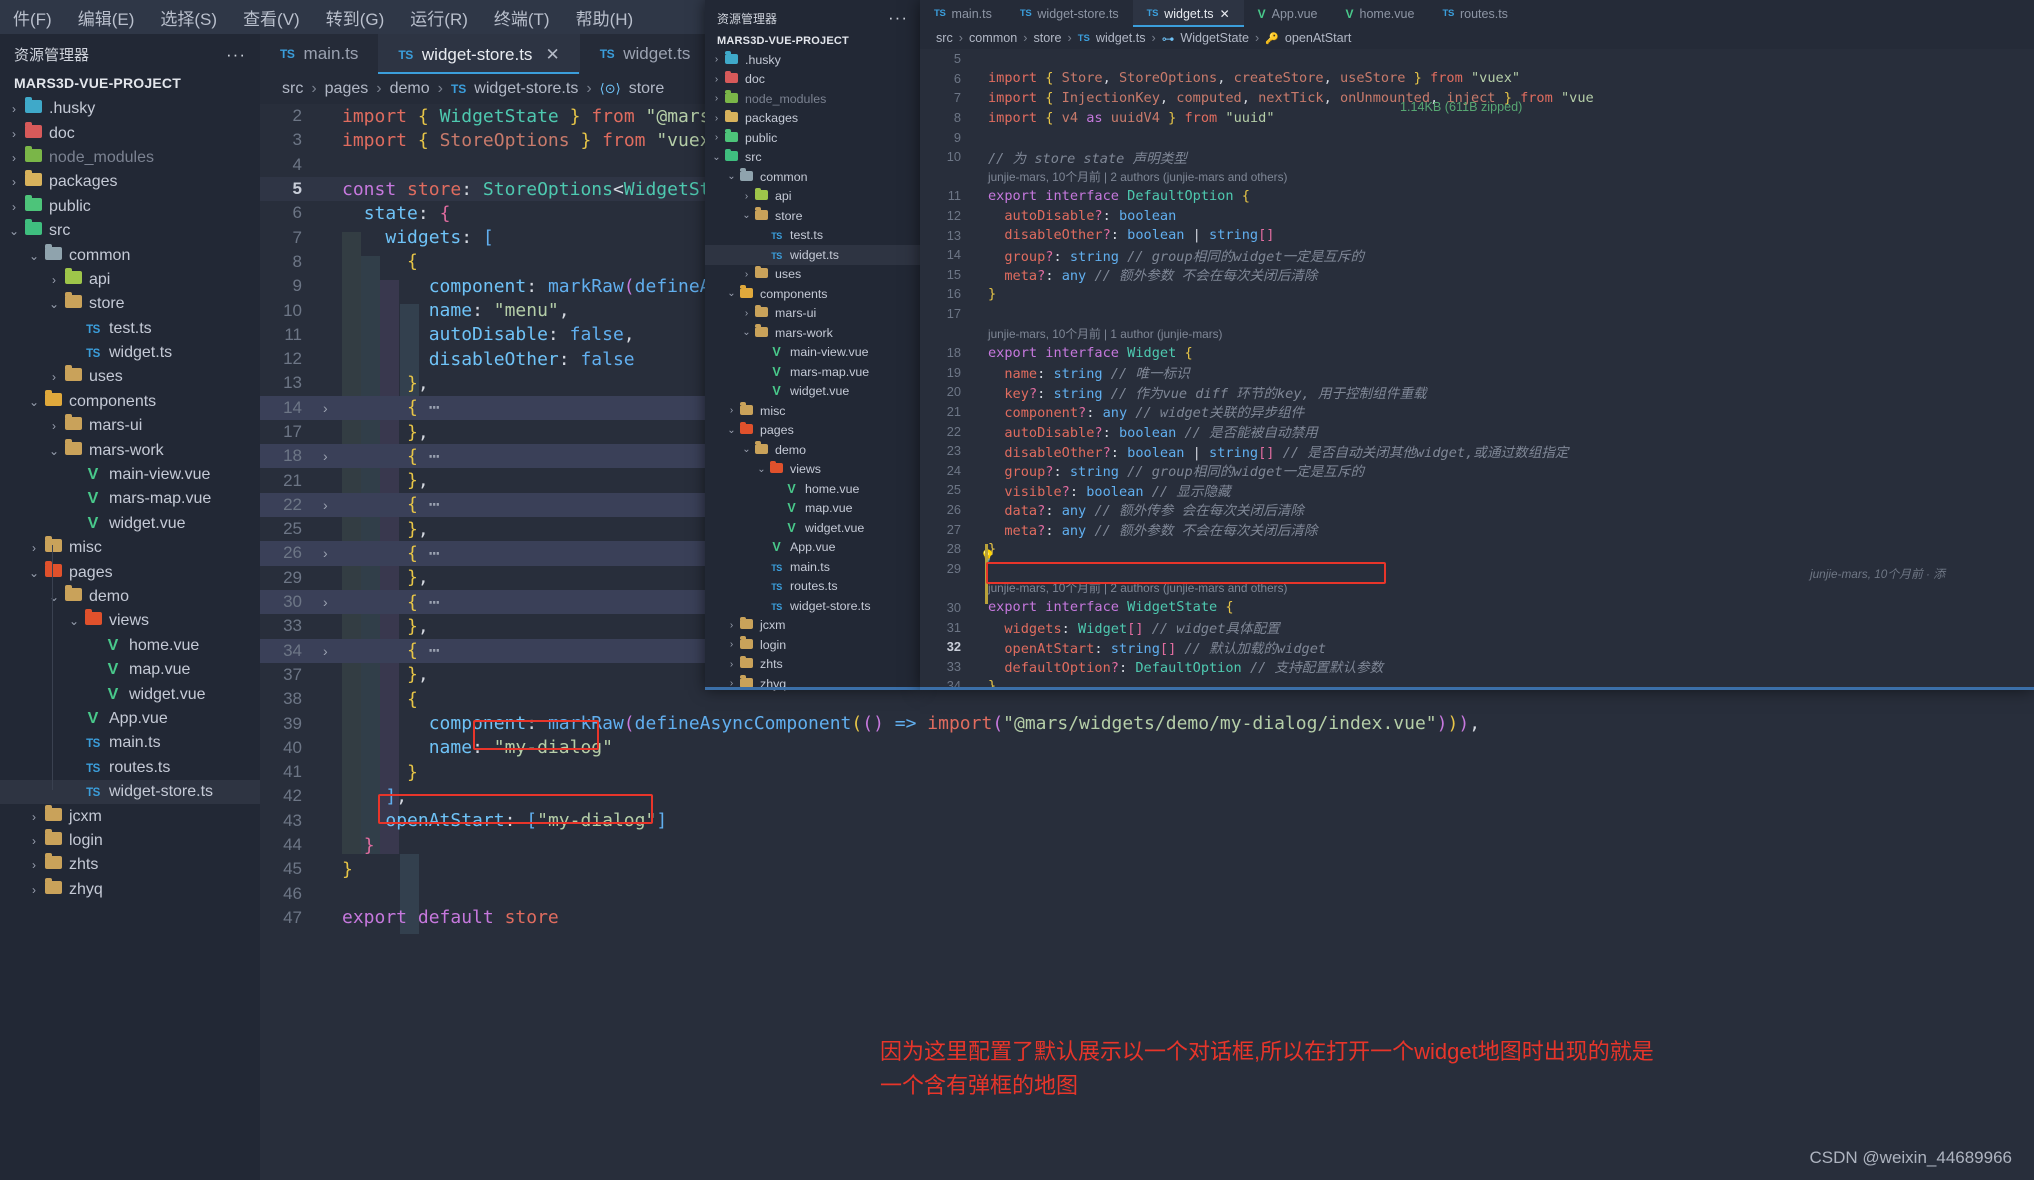 This screenshot has width=2034, height=1180. What do you see at coordinates (1477, 627) in the screenshot?
I see `code-line-31: 31 widgets: Widget[] // widget具体配置` at bounding box center [1477, 627].